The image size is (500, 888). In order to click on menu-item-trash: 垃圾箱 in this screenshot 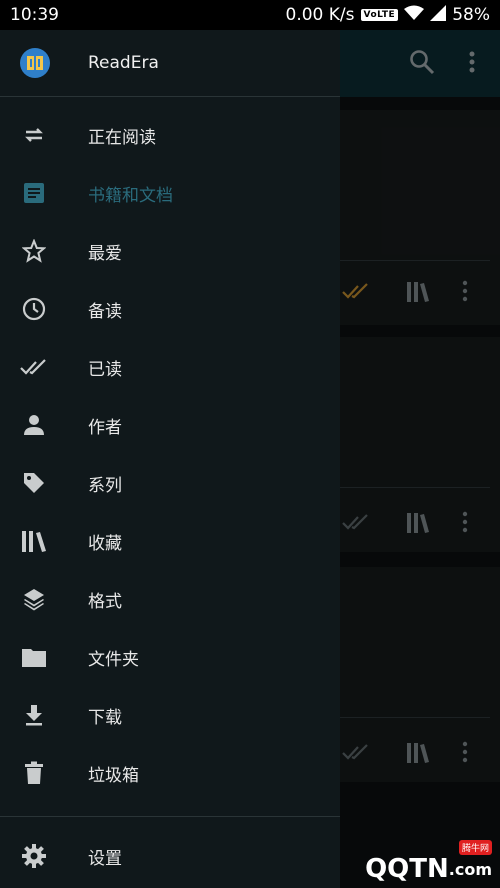, I will do `click(170, 773)`.